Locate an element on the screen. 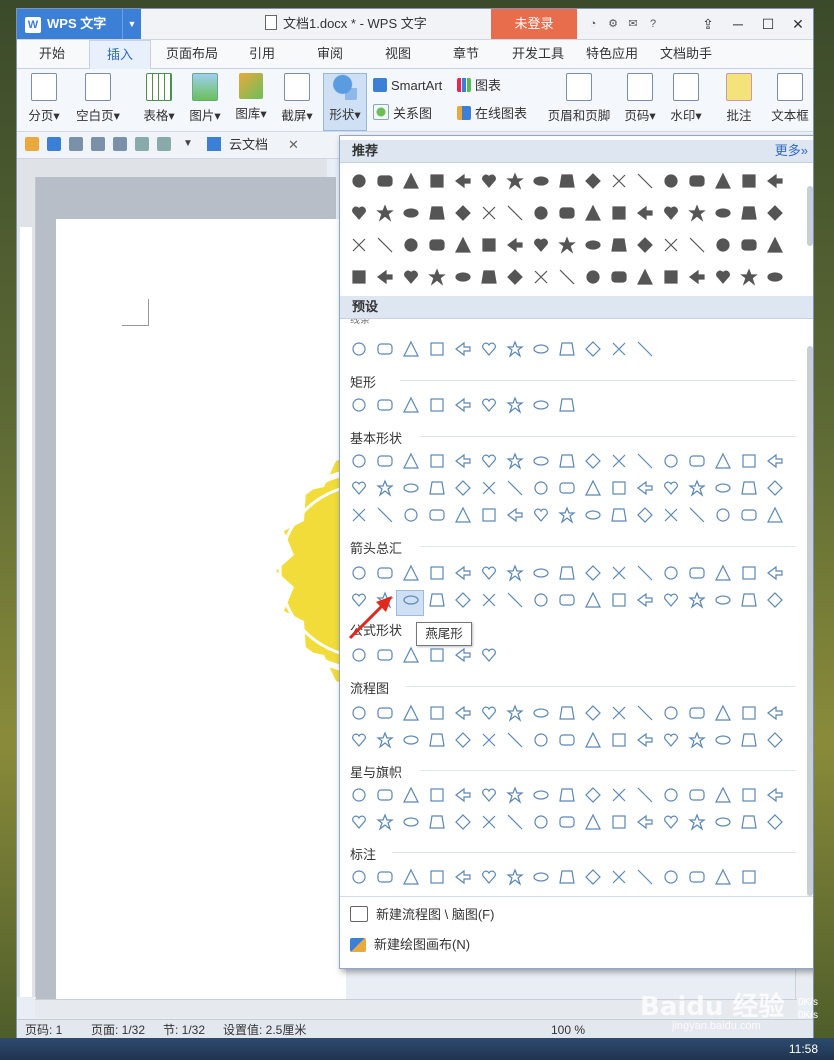 The image size is (834, 1060). qat-dropdown-icon: ▼ is located at coordinates (190, 144).